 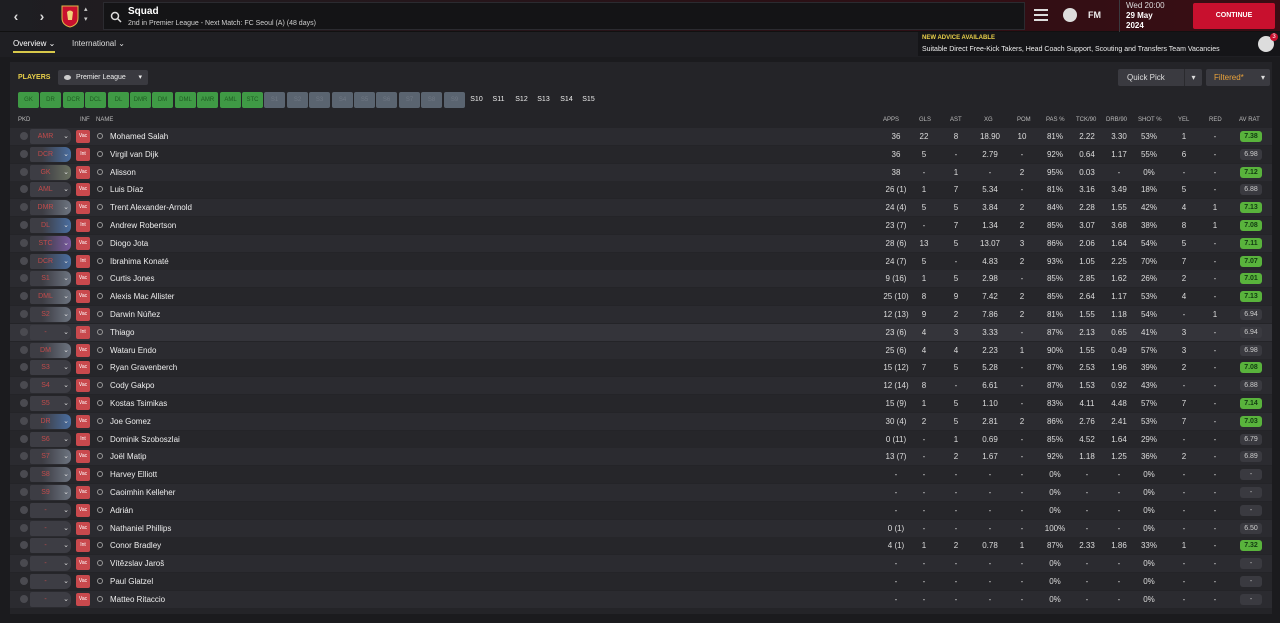 I want to click on player-name: Andrew Robertson, so click(x=143, y=225).